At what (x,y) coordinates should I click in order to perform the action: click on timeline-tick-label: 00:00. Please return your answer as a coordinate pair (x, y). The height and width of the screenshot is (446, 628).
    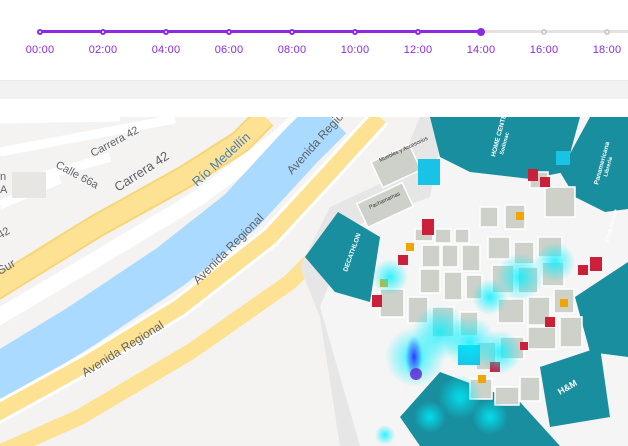
    Looking at the image, I should click on (40, 50).